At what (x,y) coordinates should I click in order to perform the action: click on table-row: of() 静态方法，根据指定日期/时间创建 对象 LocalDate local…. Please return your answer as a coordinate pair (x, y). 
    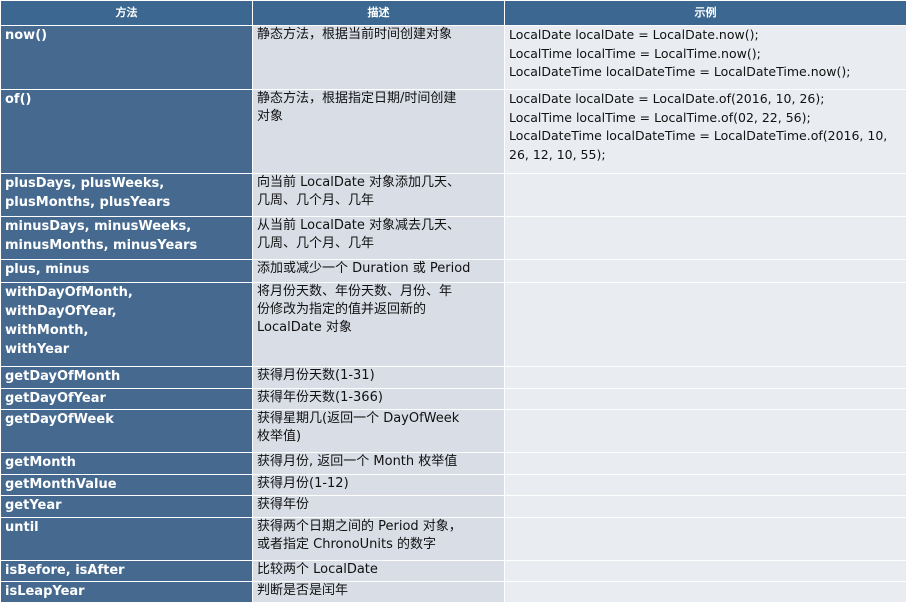
    Looking at the image, I should click on (453, 132).